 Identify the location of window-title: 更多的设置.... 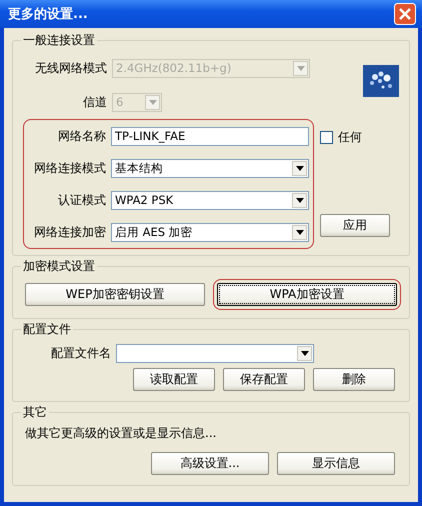
(48, 14).